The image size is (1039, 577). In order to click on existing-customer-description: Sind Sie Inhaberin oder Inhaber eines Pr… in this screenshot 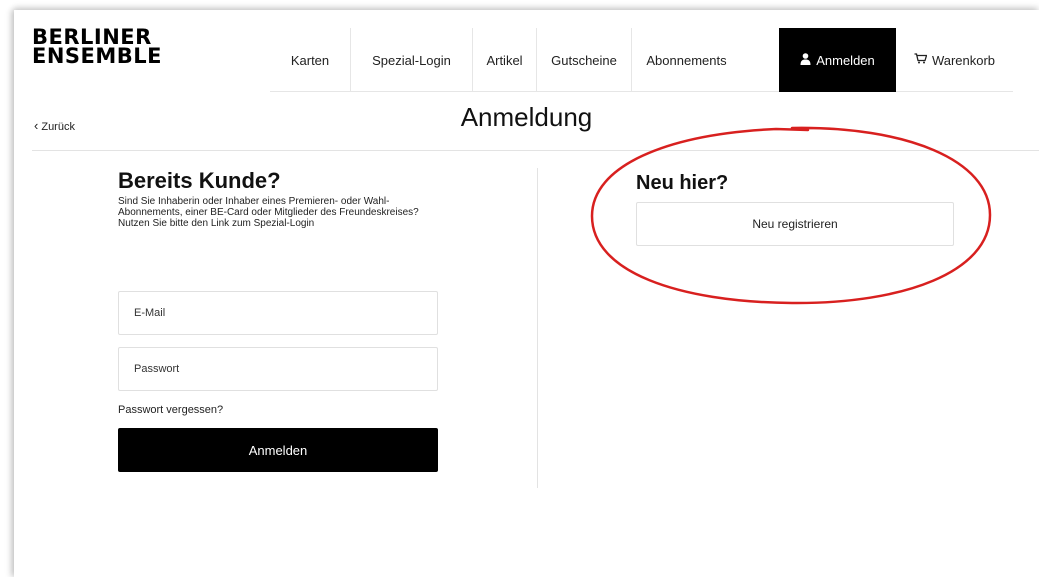, I will do `click(268, 212)`.